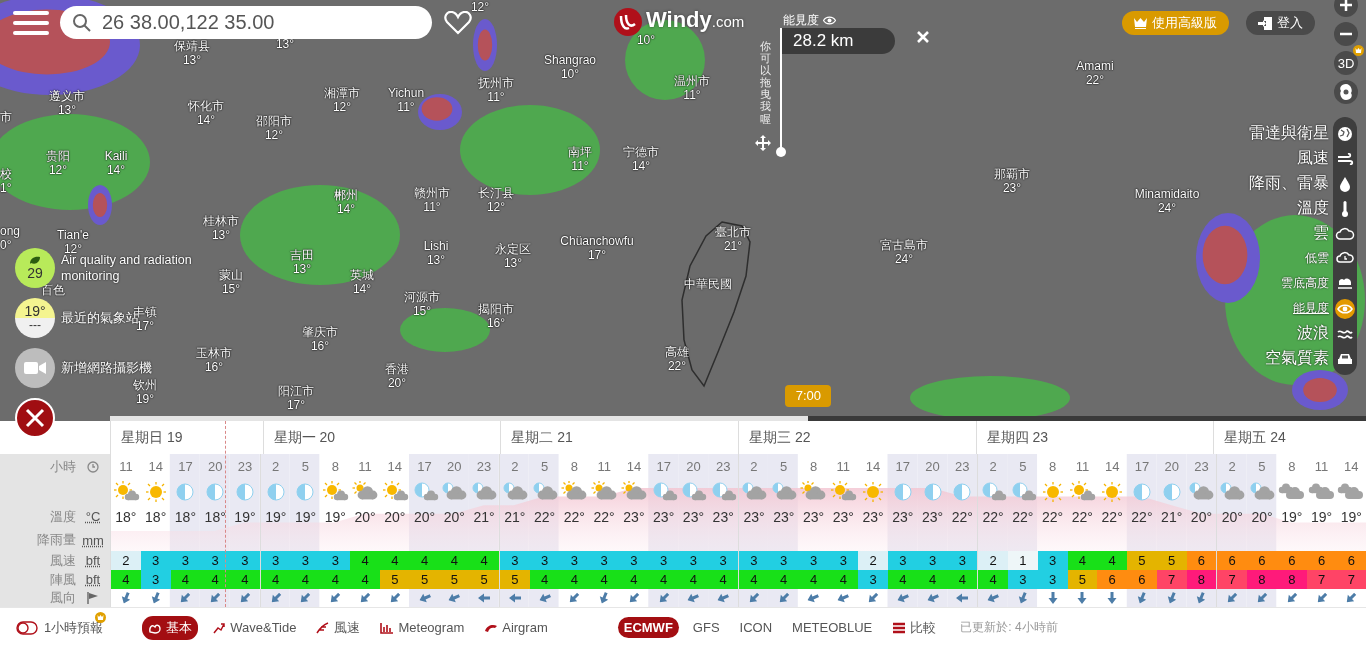 The width and height of the screenshot is (1366, 647). Describe the element at coordinates (914, 627) in the screenshot. I see `compare-button: 比較` at that location.